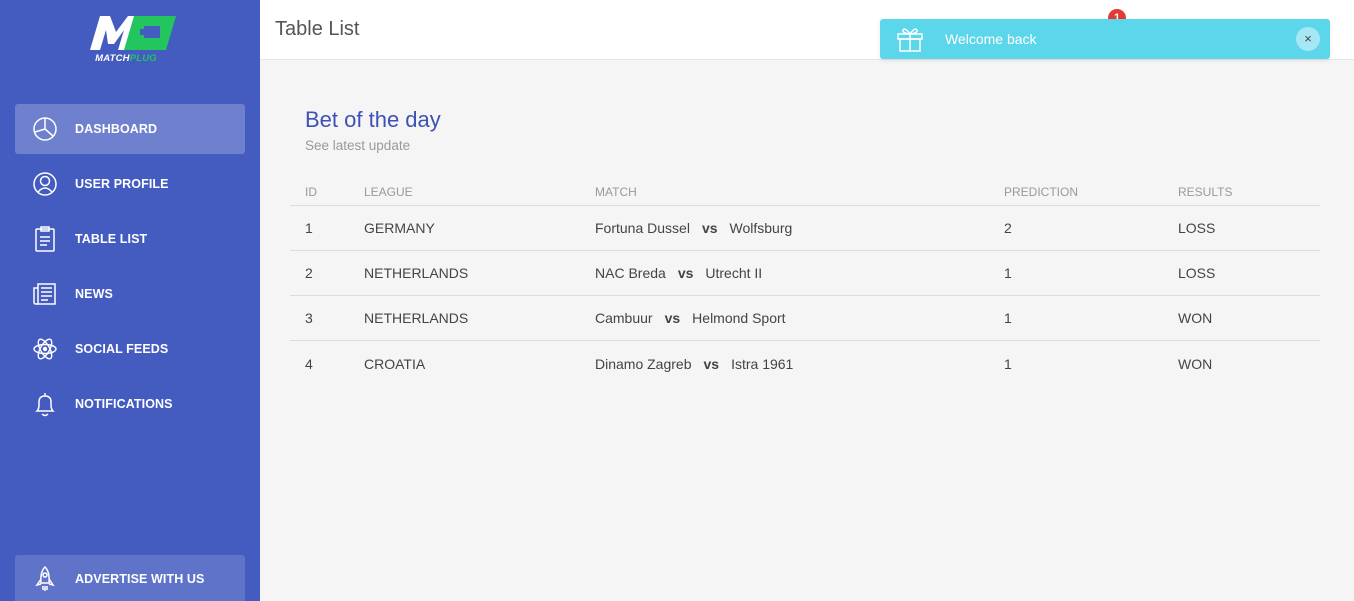 This screenshot has width=1354, height=601. I want to click on card-subtitle: See latest update, so click(358, 145).